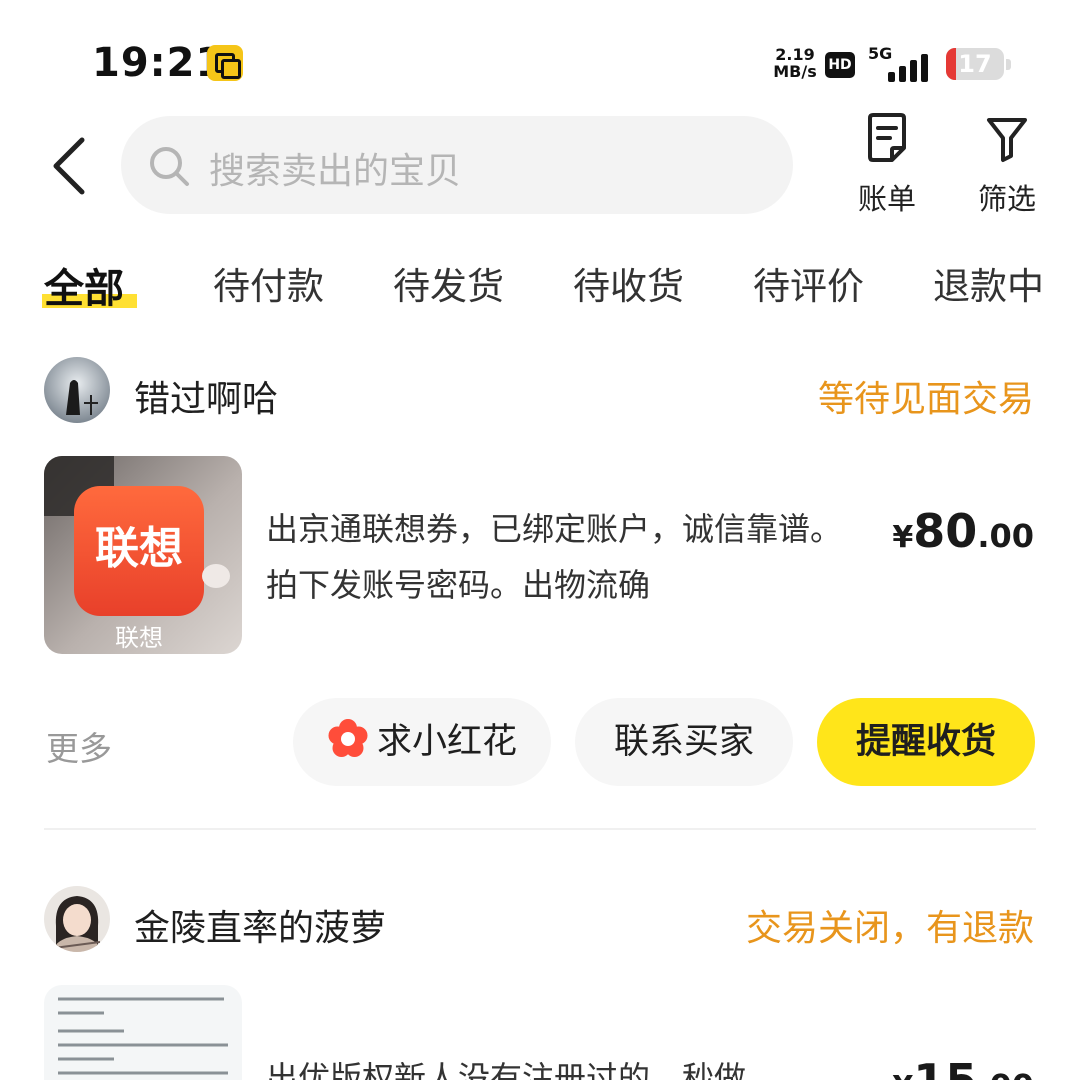  I want to click on search-placeholder: 搜索卖出的宝贝, so click(335, 171).